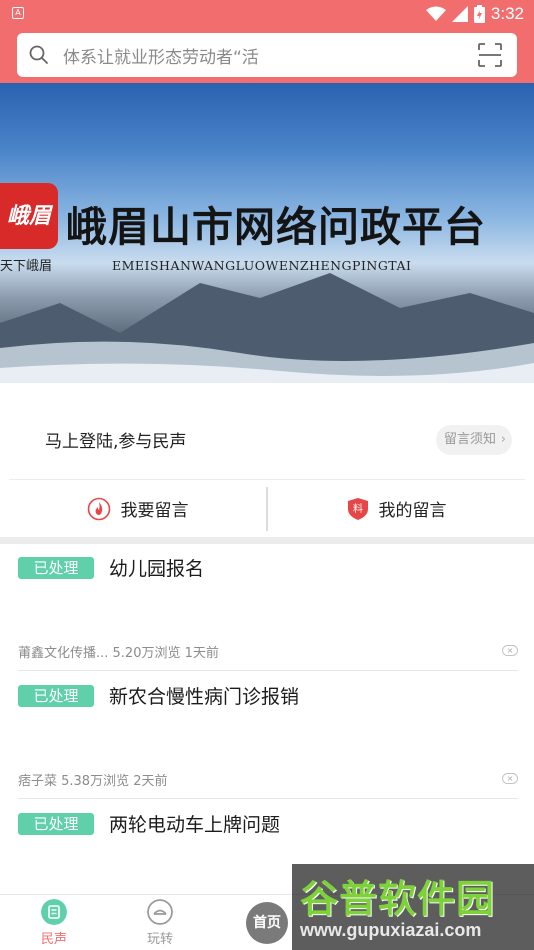  I want to click on list-item: 已处理 新农合慢性病门诊报销, so click(158, 695).